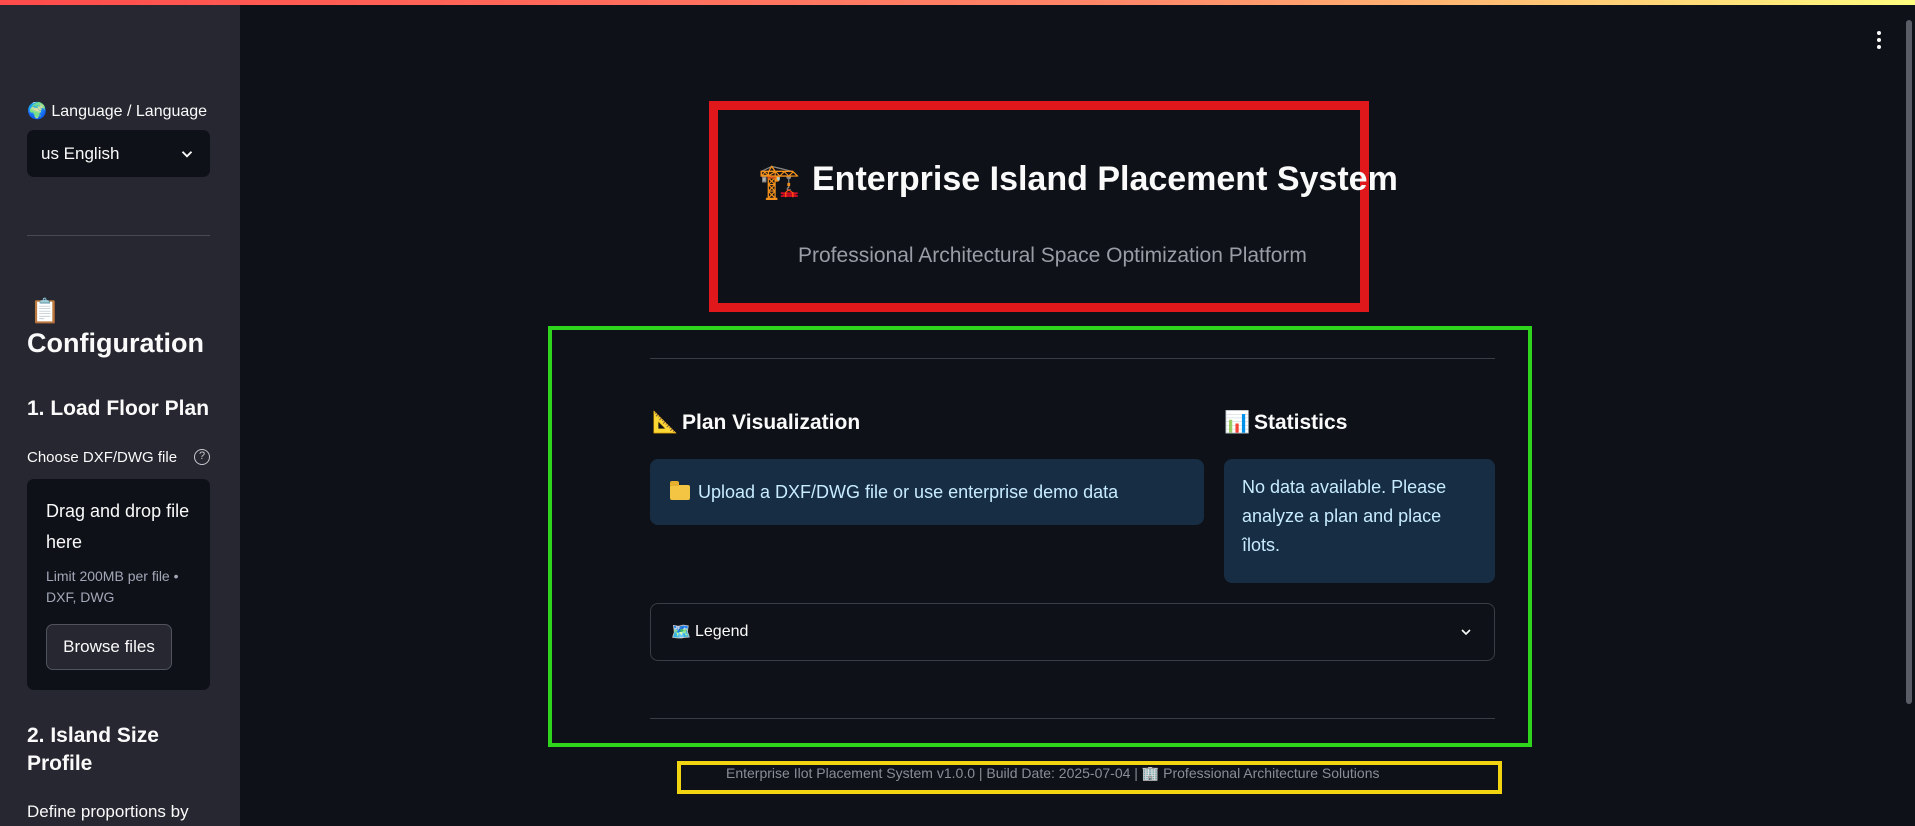 Image resolution: width=1915 pixels, height=826 pixels. I want to click on plan-visualization-heading: 📐 Plan Visualization, so click(756, 423).